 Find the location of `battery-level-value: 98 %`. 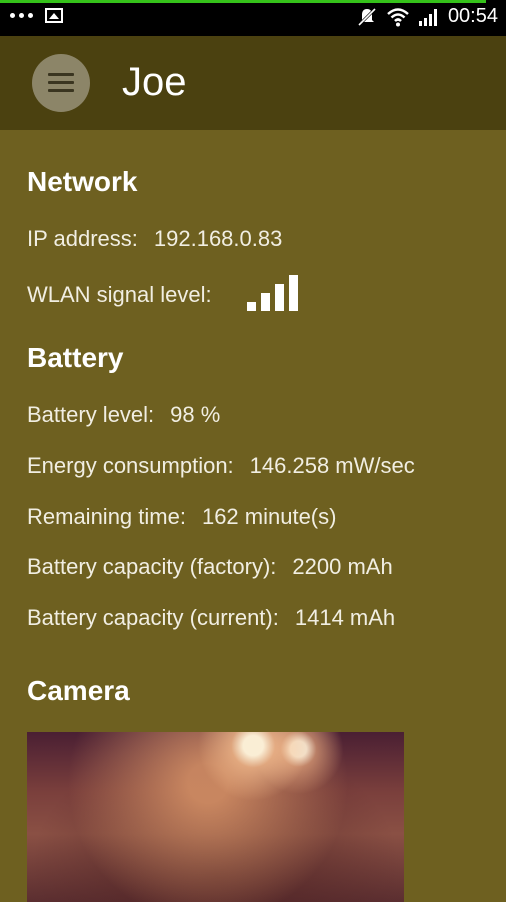

battery-level-value: 98 % is located at coordinates (195, 414).